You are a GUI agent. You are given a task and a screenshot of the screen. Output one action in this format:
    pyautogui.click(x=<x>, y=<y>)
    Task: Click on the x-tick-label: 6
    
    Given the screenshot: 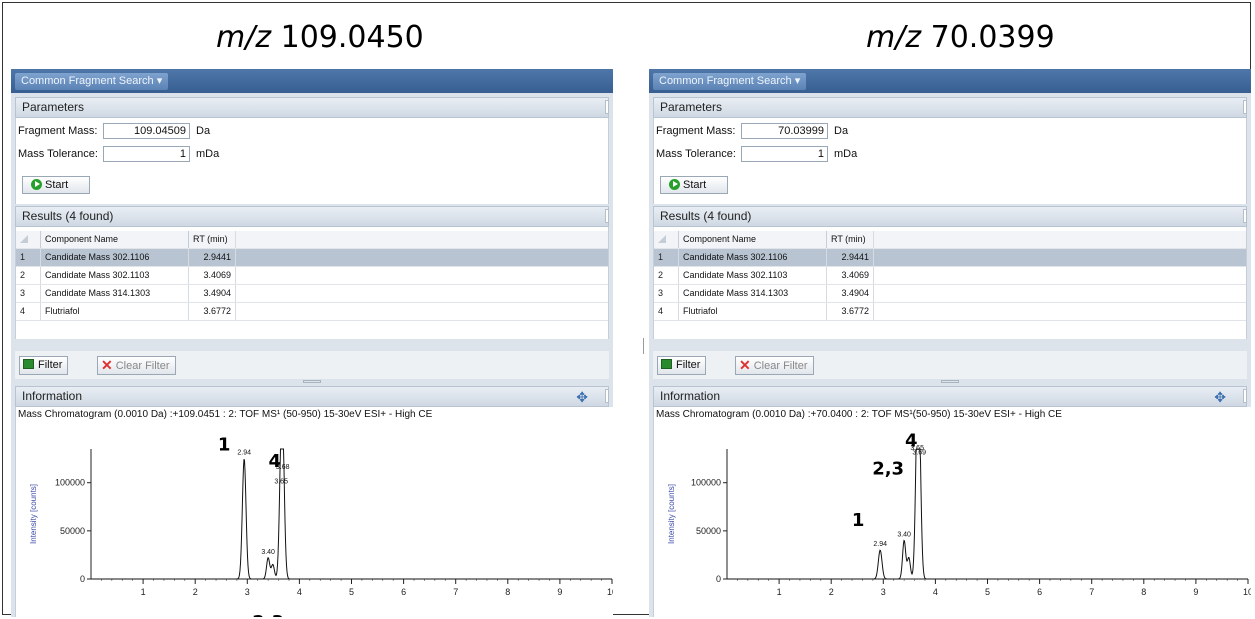 What is the action you would take?
    pyautogui.click(x=1039, y=592)
    